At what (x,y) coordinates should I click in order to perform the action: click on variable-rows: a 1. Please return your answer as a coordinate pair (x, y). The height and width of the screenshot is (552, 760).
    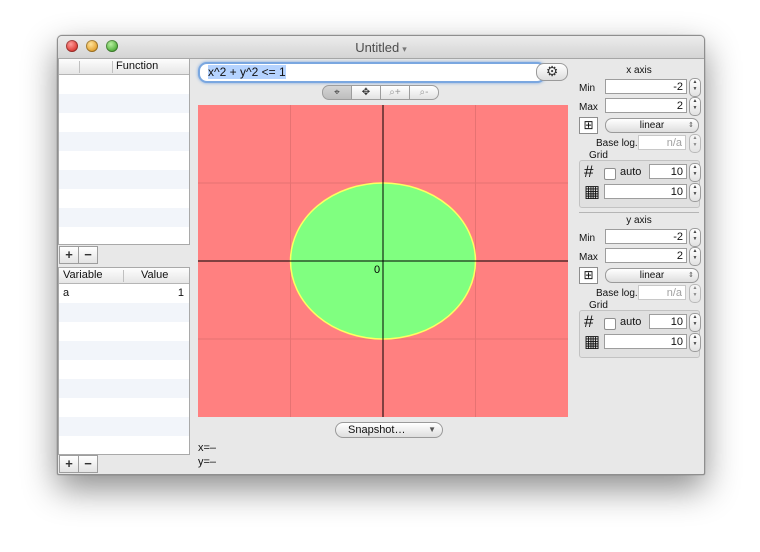
    Looking at the image, I should click on (124, 369).